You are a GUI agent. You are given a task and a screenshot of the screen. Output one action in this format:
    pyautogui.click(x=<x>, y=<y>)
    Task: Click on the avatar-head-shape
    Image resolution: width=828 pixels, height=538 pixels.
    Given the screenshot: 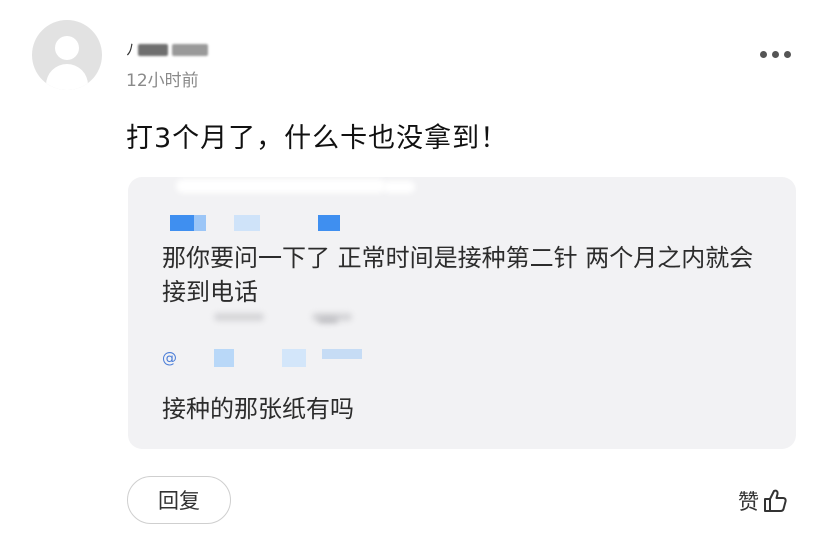 What is the action you would take?
    pyautogui.click(x=67, y=48)
    